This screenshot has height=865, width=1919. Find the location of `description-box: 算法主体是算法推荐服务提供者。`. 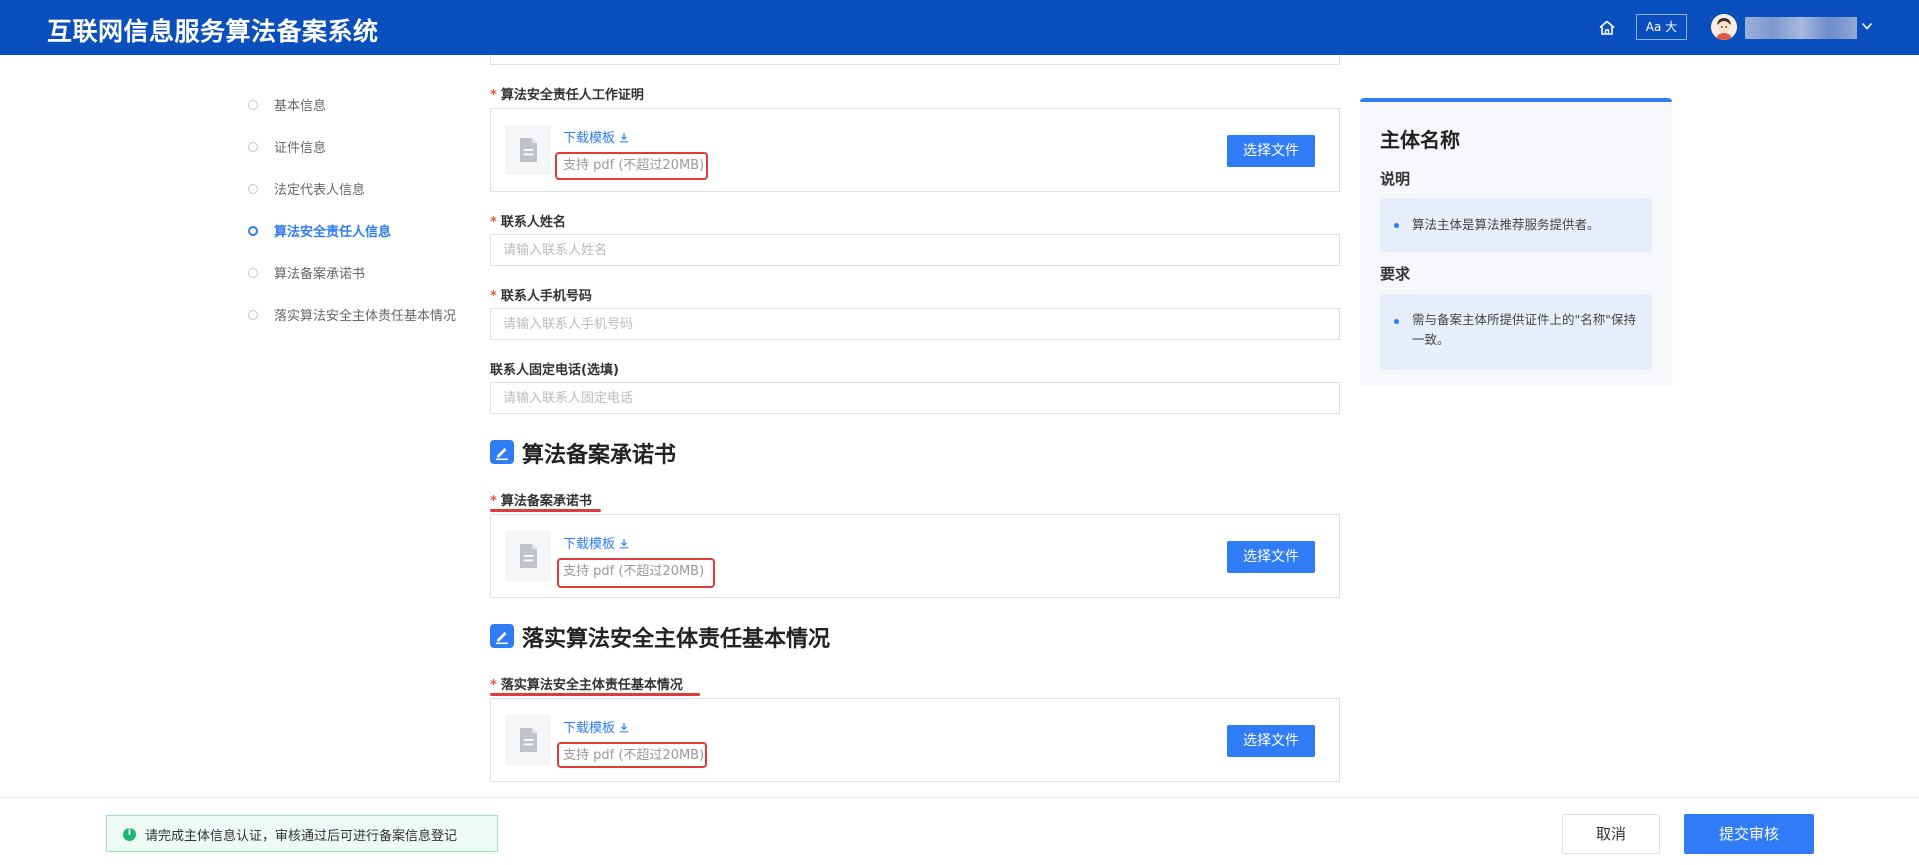

description-box: 算法主体是算法推荐服务提供者。 is located at coordinates (1516, 225).